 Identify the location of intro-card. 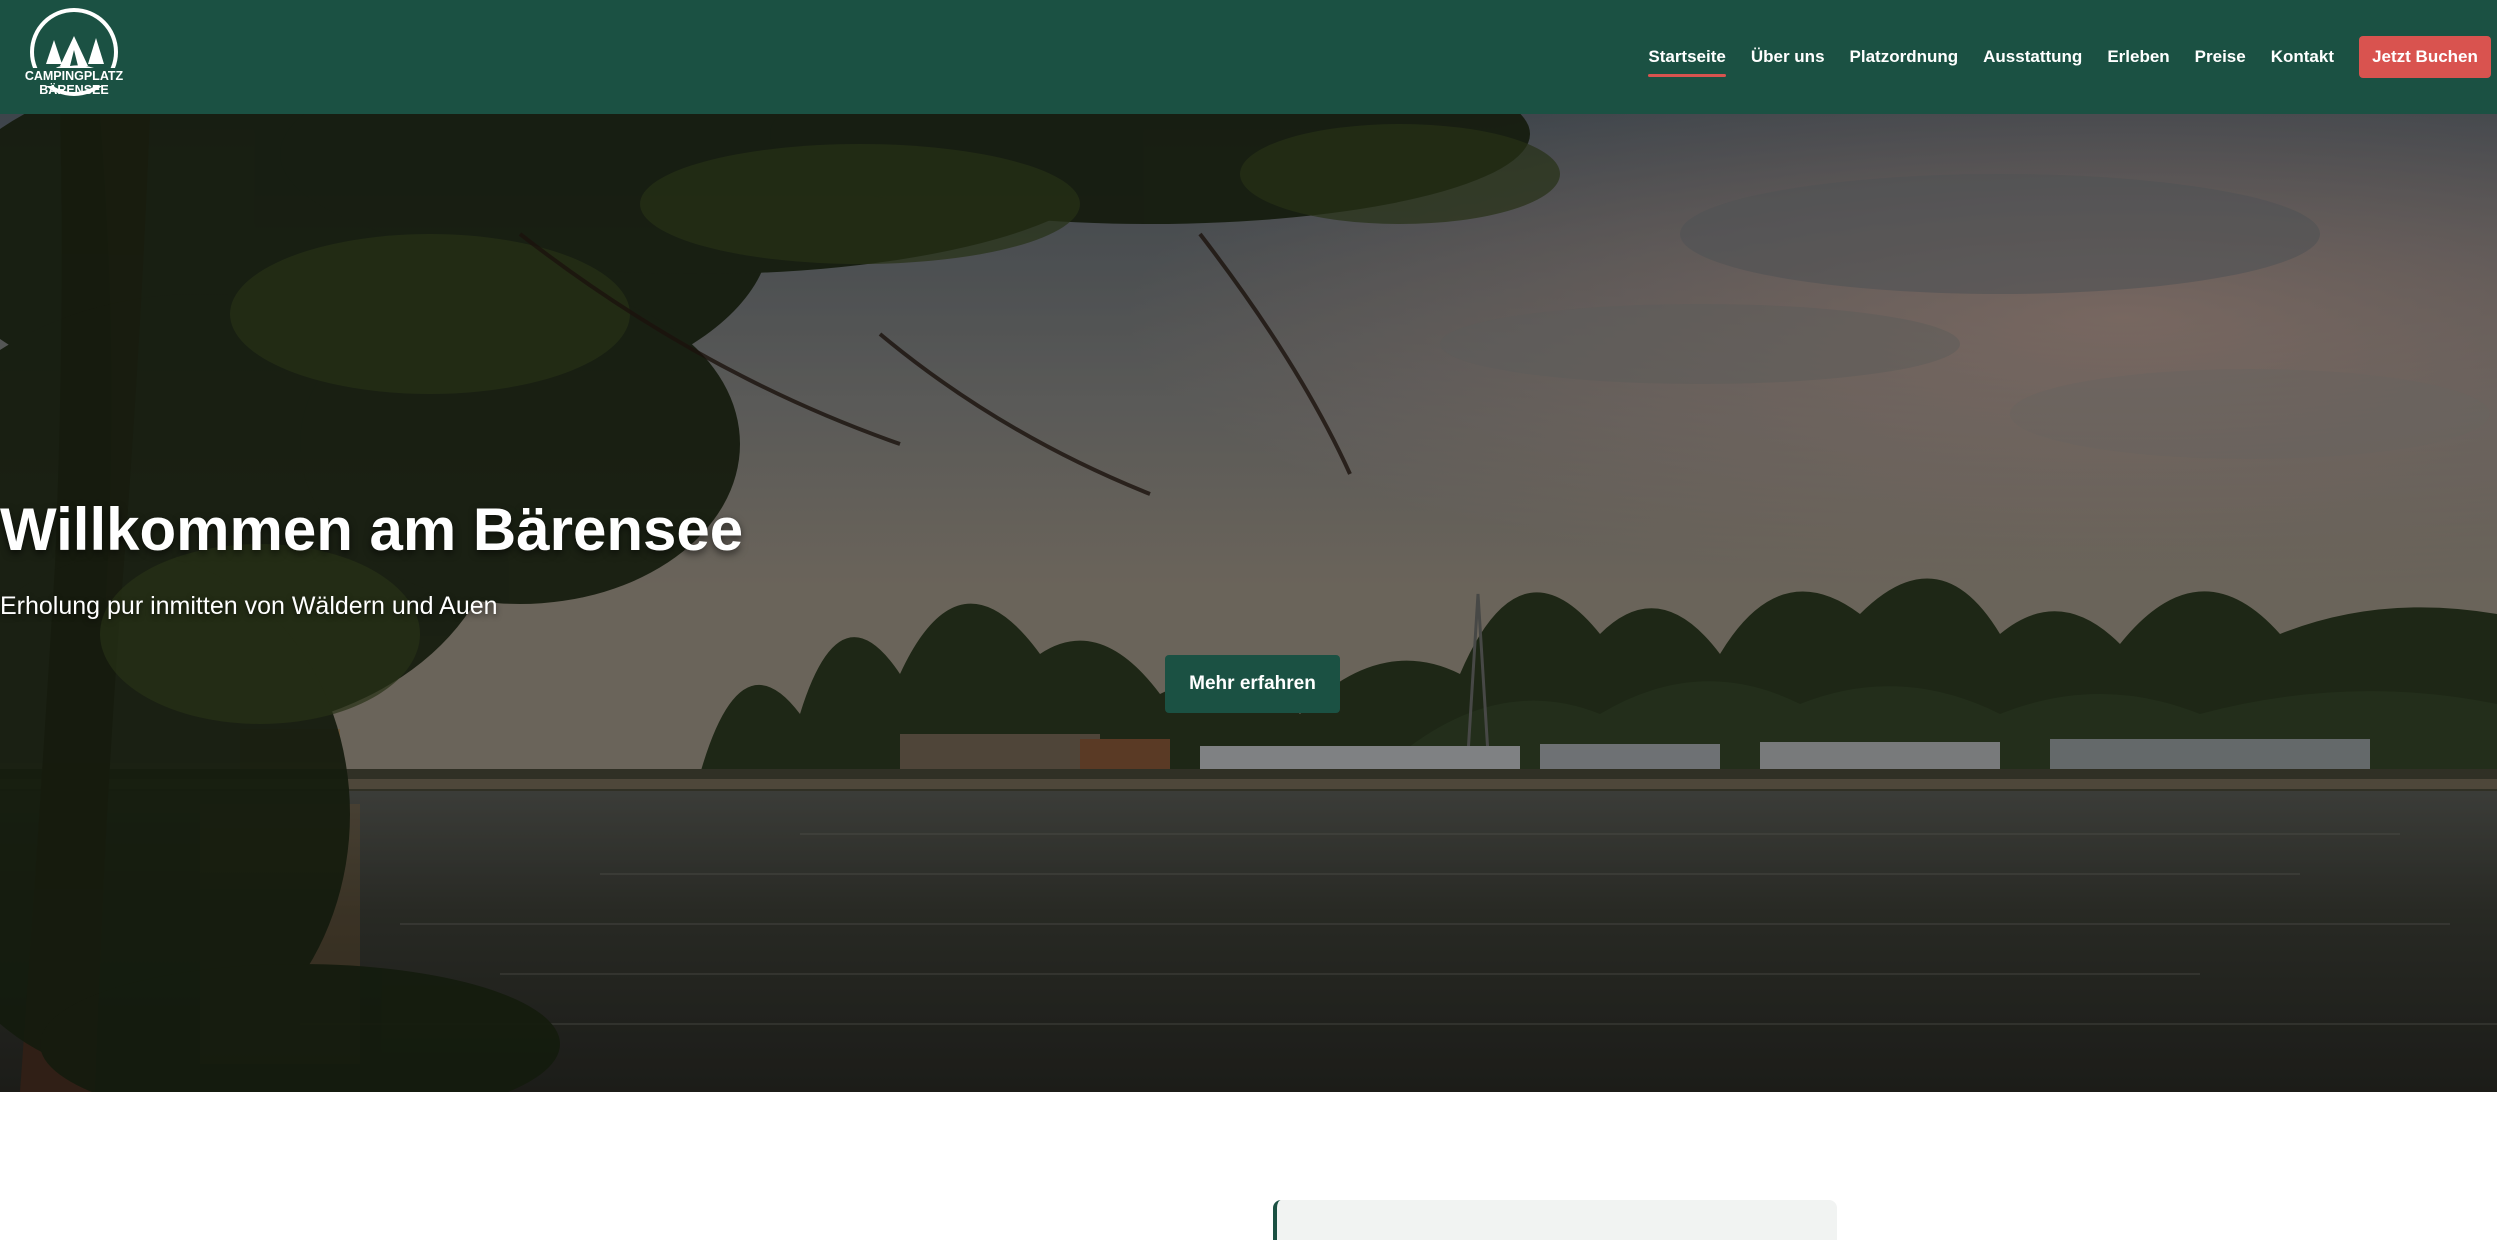
(1555, 1220).